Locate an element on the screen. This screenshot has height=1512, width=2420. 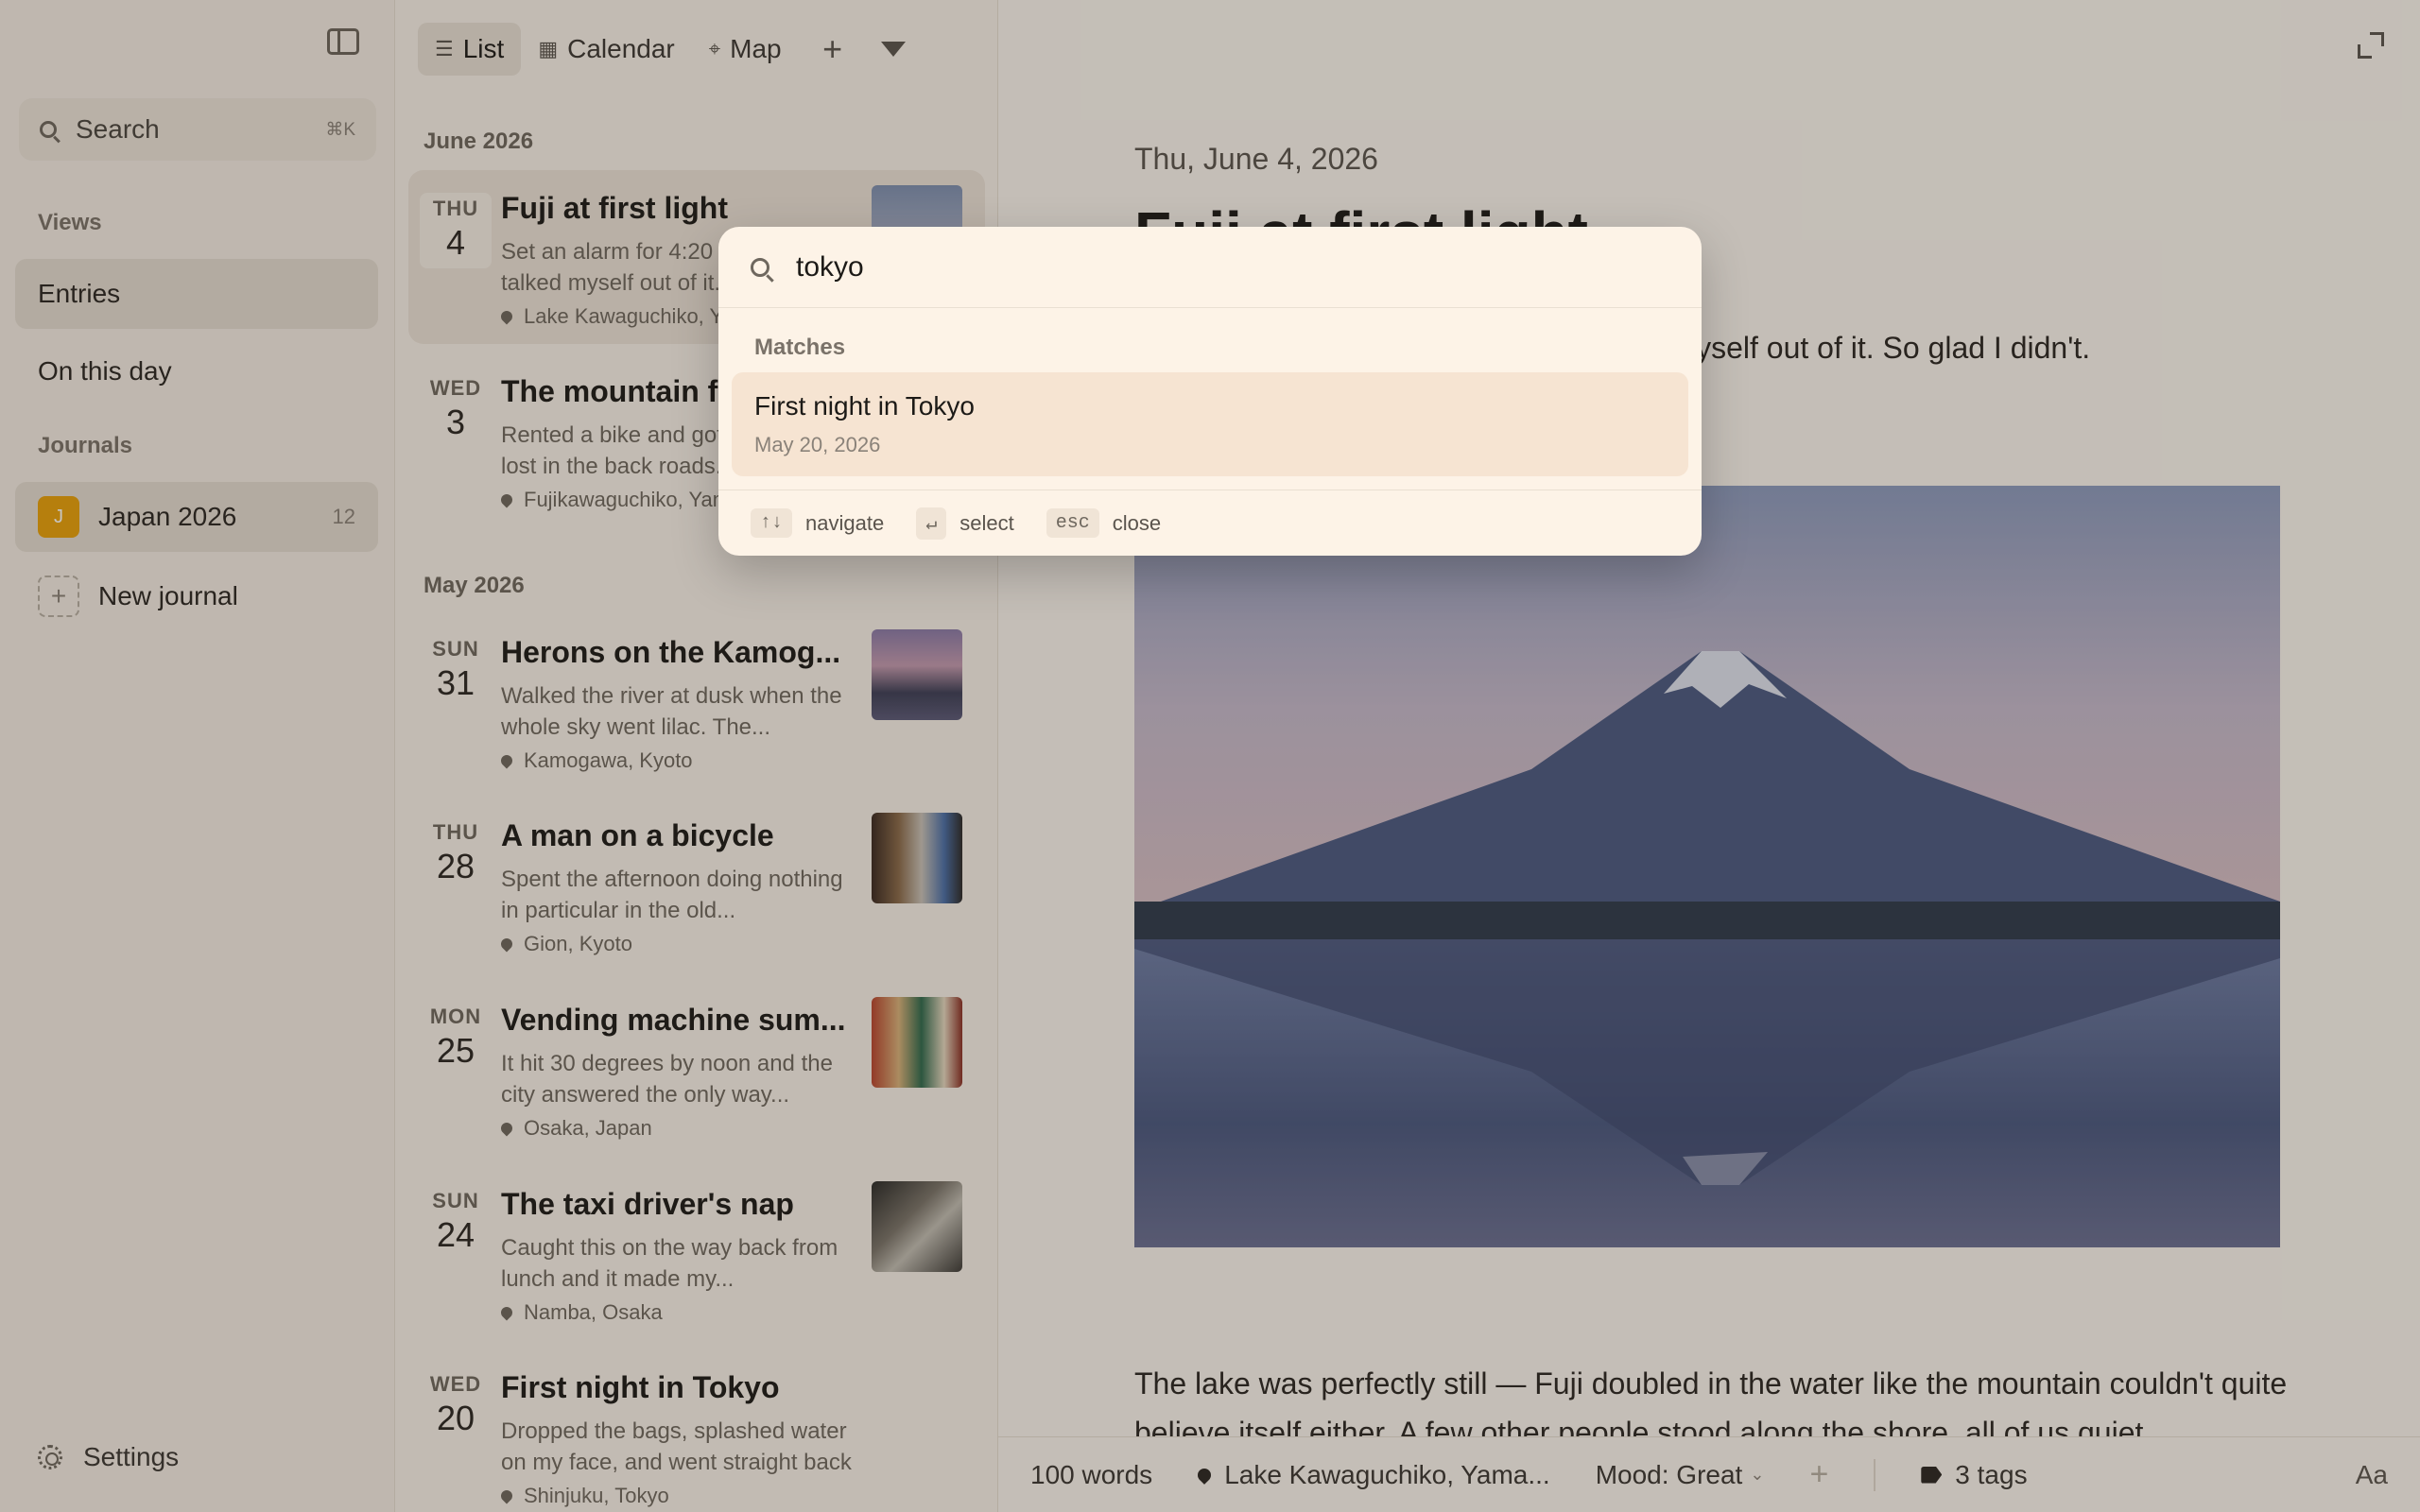
close-key: esc is located at coordinates (1072, 523).